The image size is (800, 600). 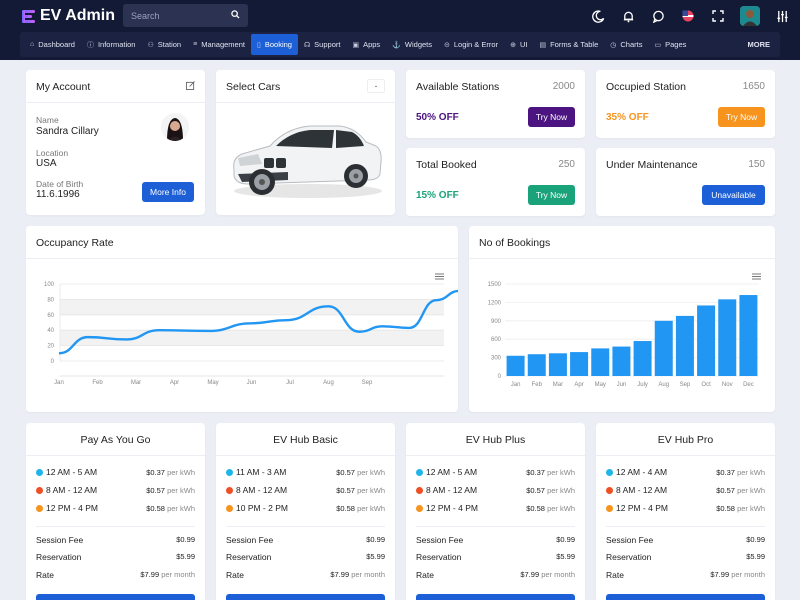 I want to click on x-tick-label: Apr, so click(x=174, y=383).